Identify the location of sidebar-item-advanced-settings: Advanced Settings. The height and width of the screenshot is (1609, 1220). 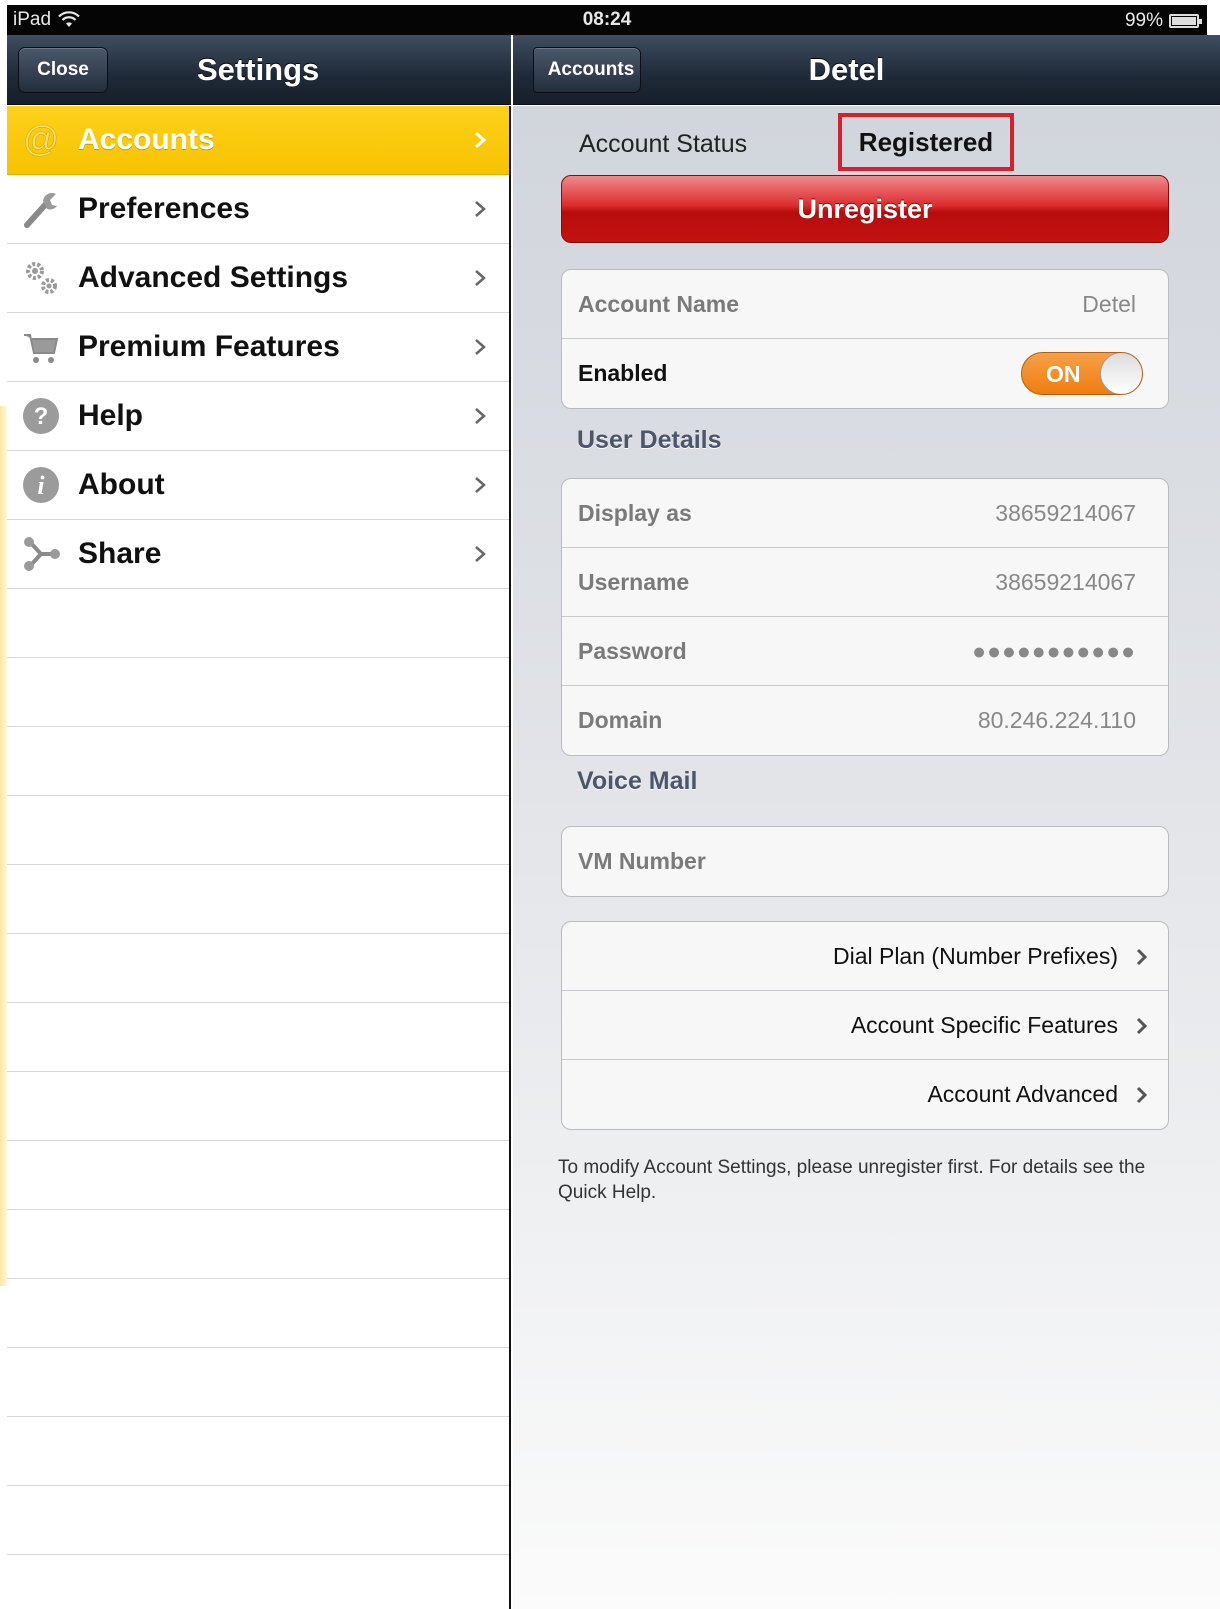
(258, 278).